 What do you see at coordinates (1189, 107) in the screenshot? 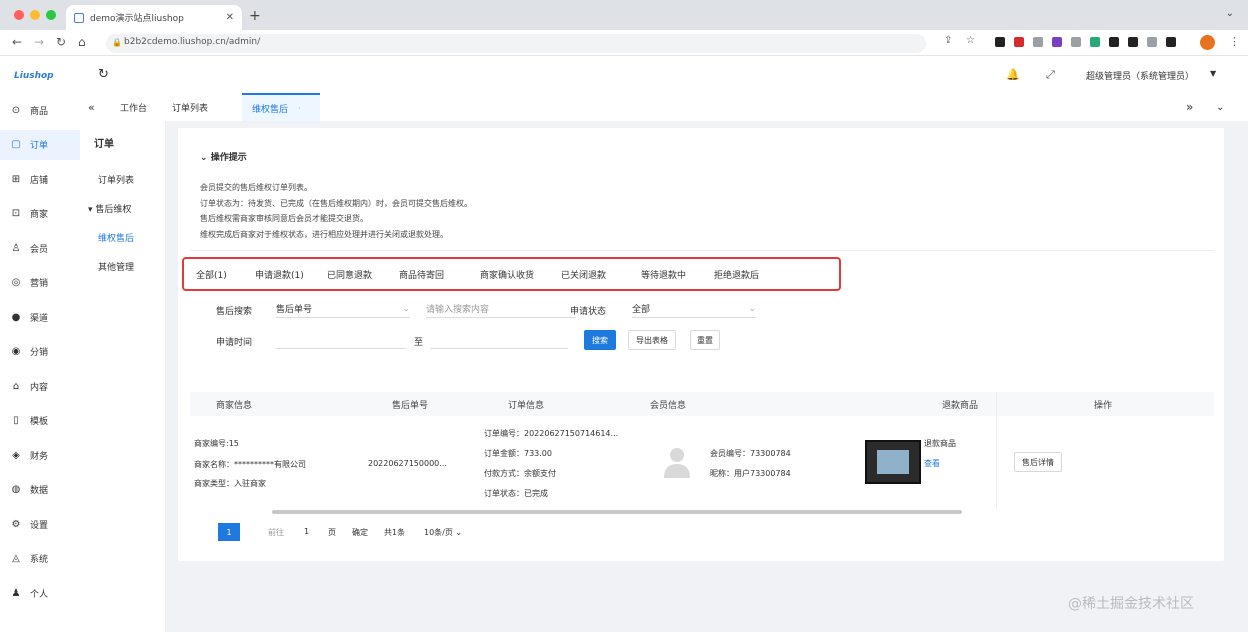
I see `scroll-right-icon: »` at bounding box center [1189, 107].